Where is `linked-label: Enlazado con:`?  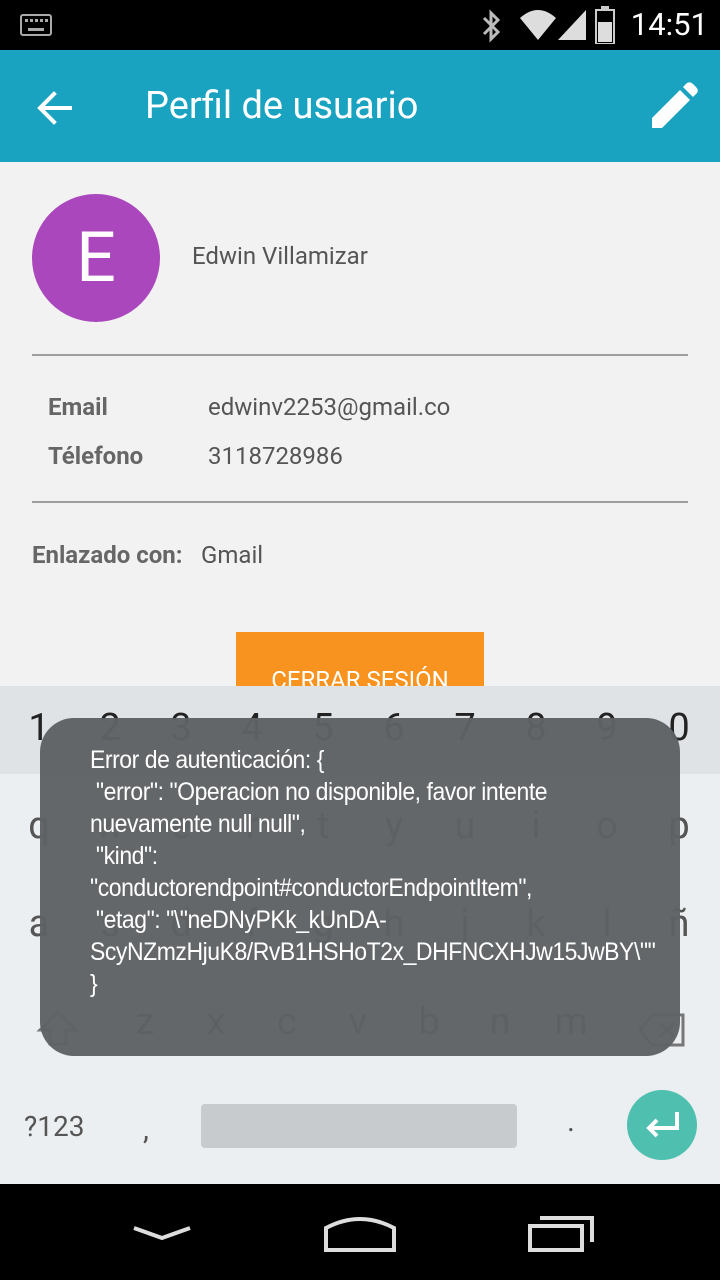 linked-label: Enlazado con: is located at coordinates (107, 555).